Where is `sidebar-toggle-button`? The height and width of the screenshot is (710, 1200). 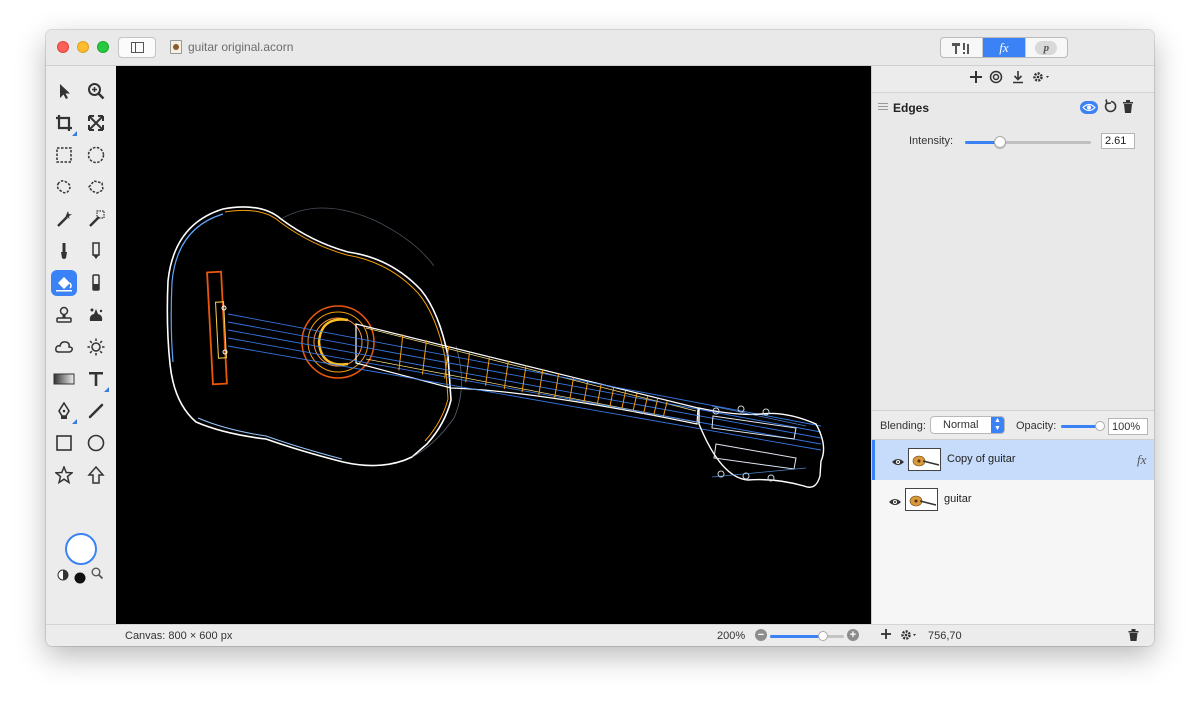 sidebar-toggle-button is located at coordinates (137, 47).